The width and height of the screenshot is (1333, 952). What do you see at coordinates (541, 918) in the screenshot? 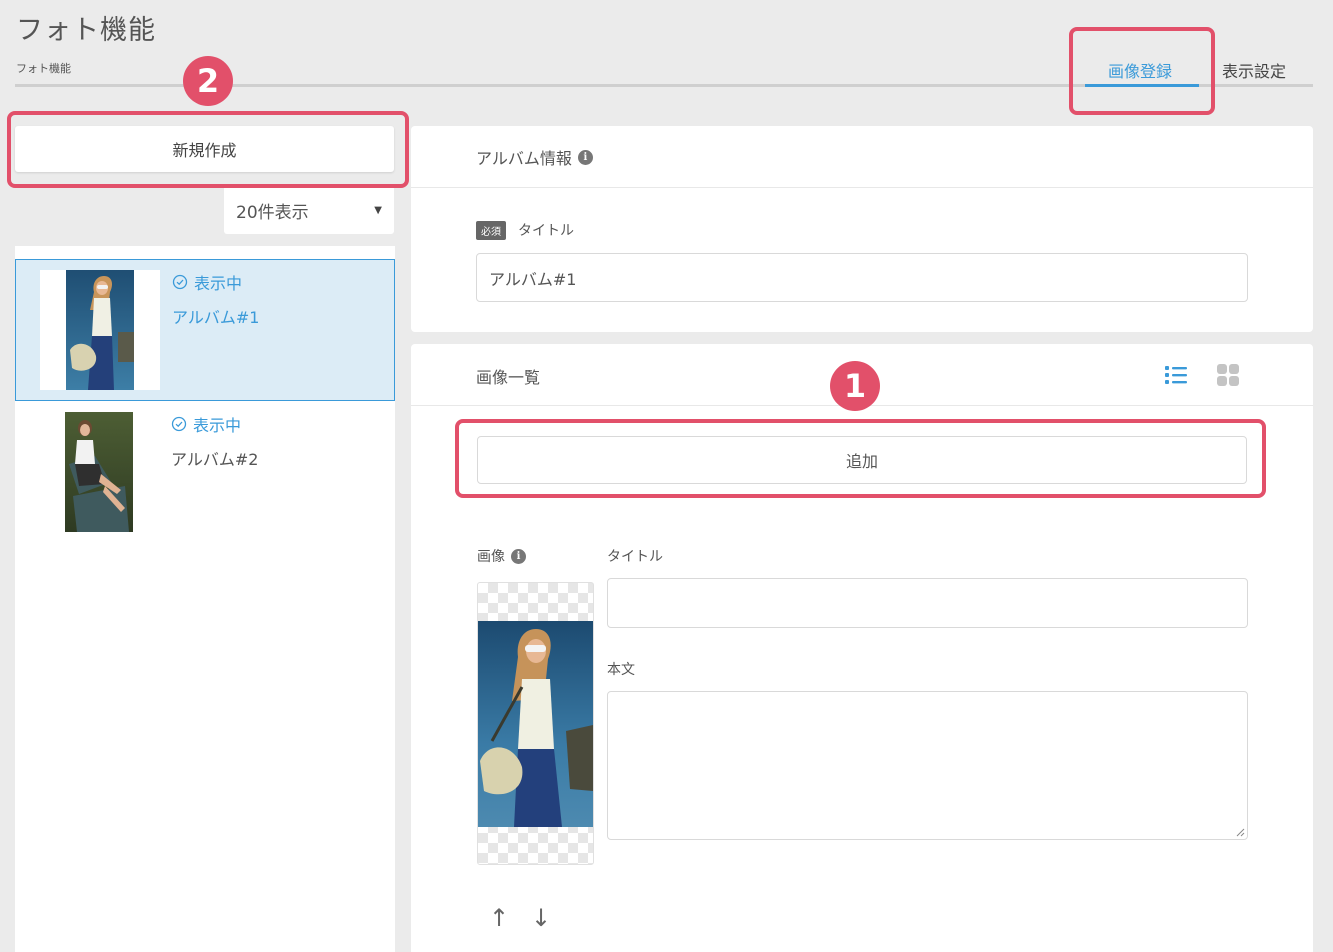
I see `arrow-down-icon: ↓` at bounding box center [541, 918].